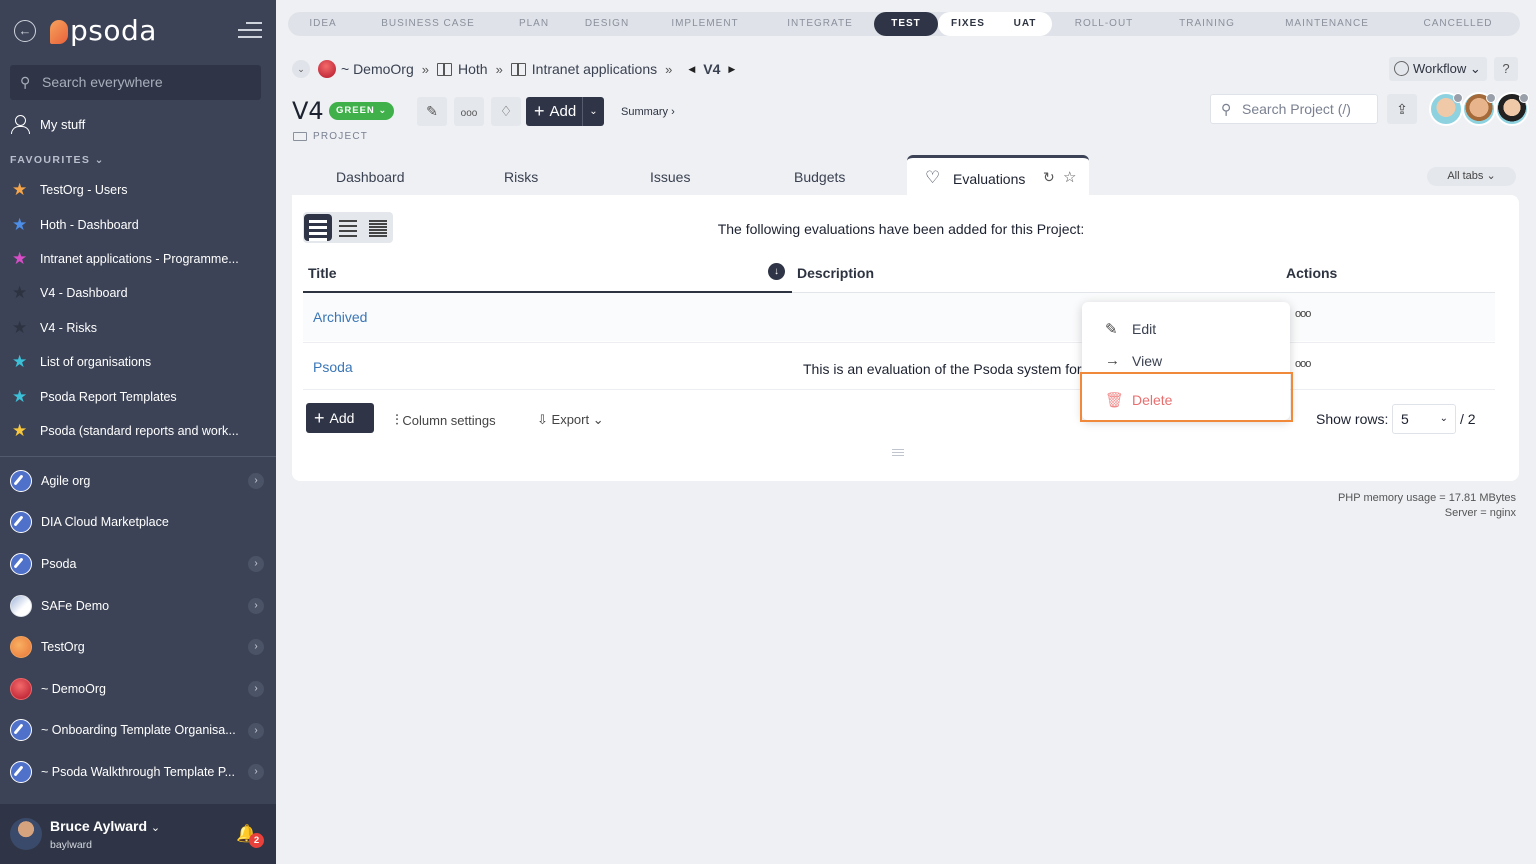 This screenshot has width=1536, height=864. What do you see at coordinates (138, 224) in the screenshot?
I see `favourite-item: ★ Hoth - Dashboard` at bounding box center [138, 224].